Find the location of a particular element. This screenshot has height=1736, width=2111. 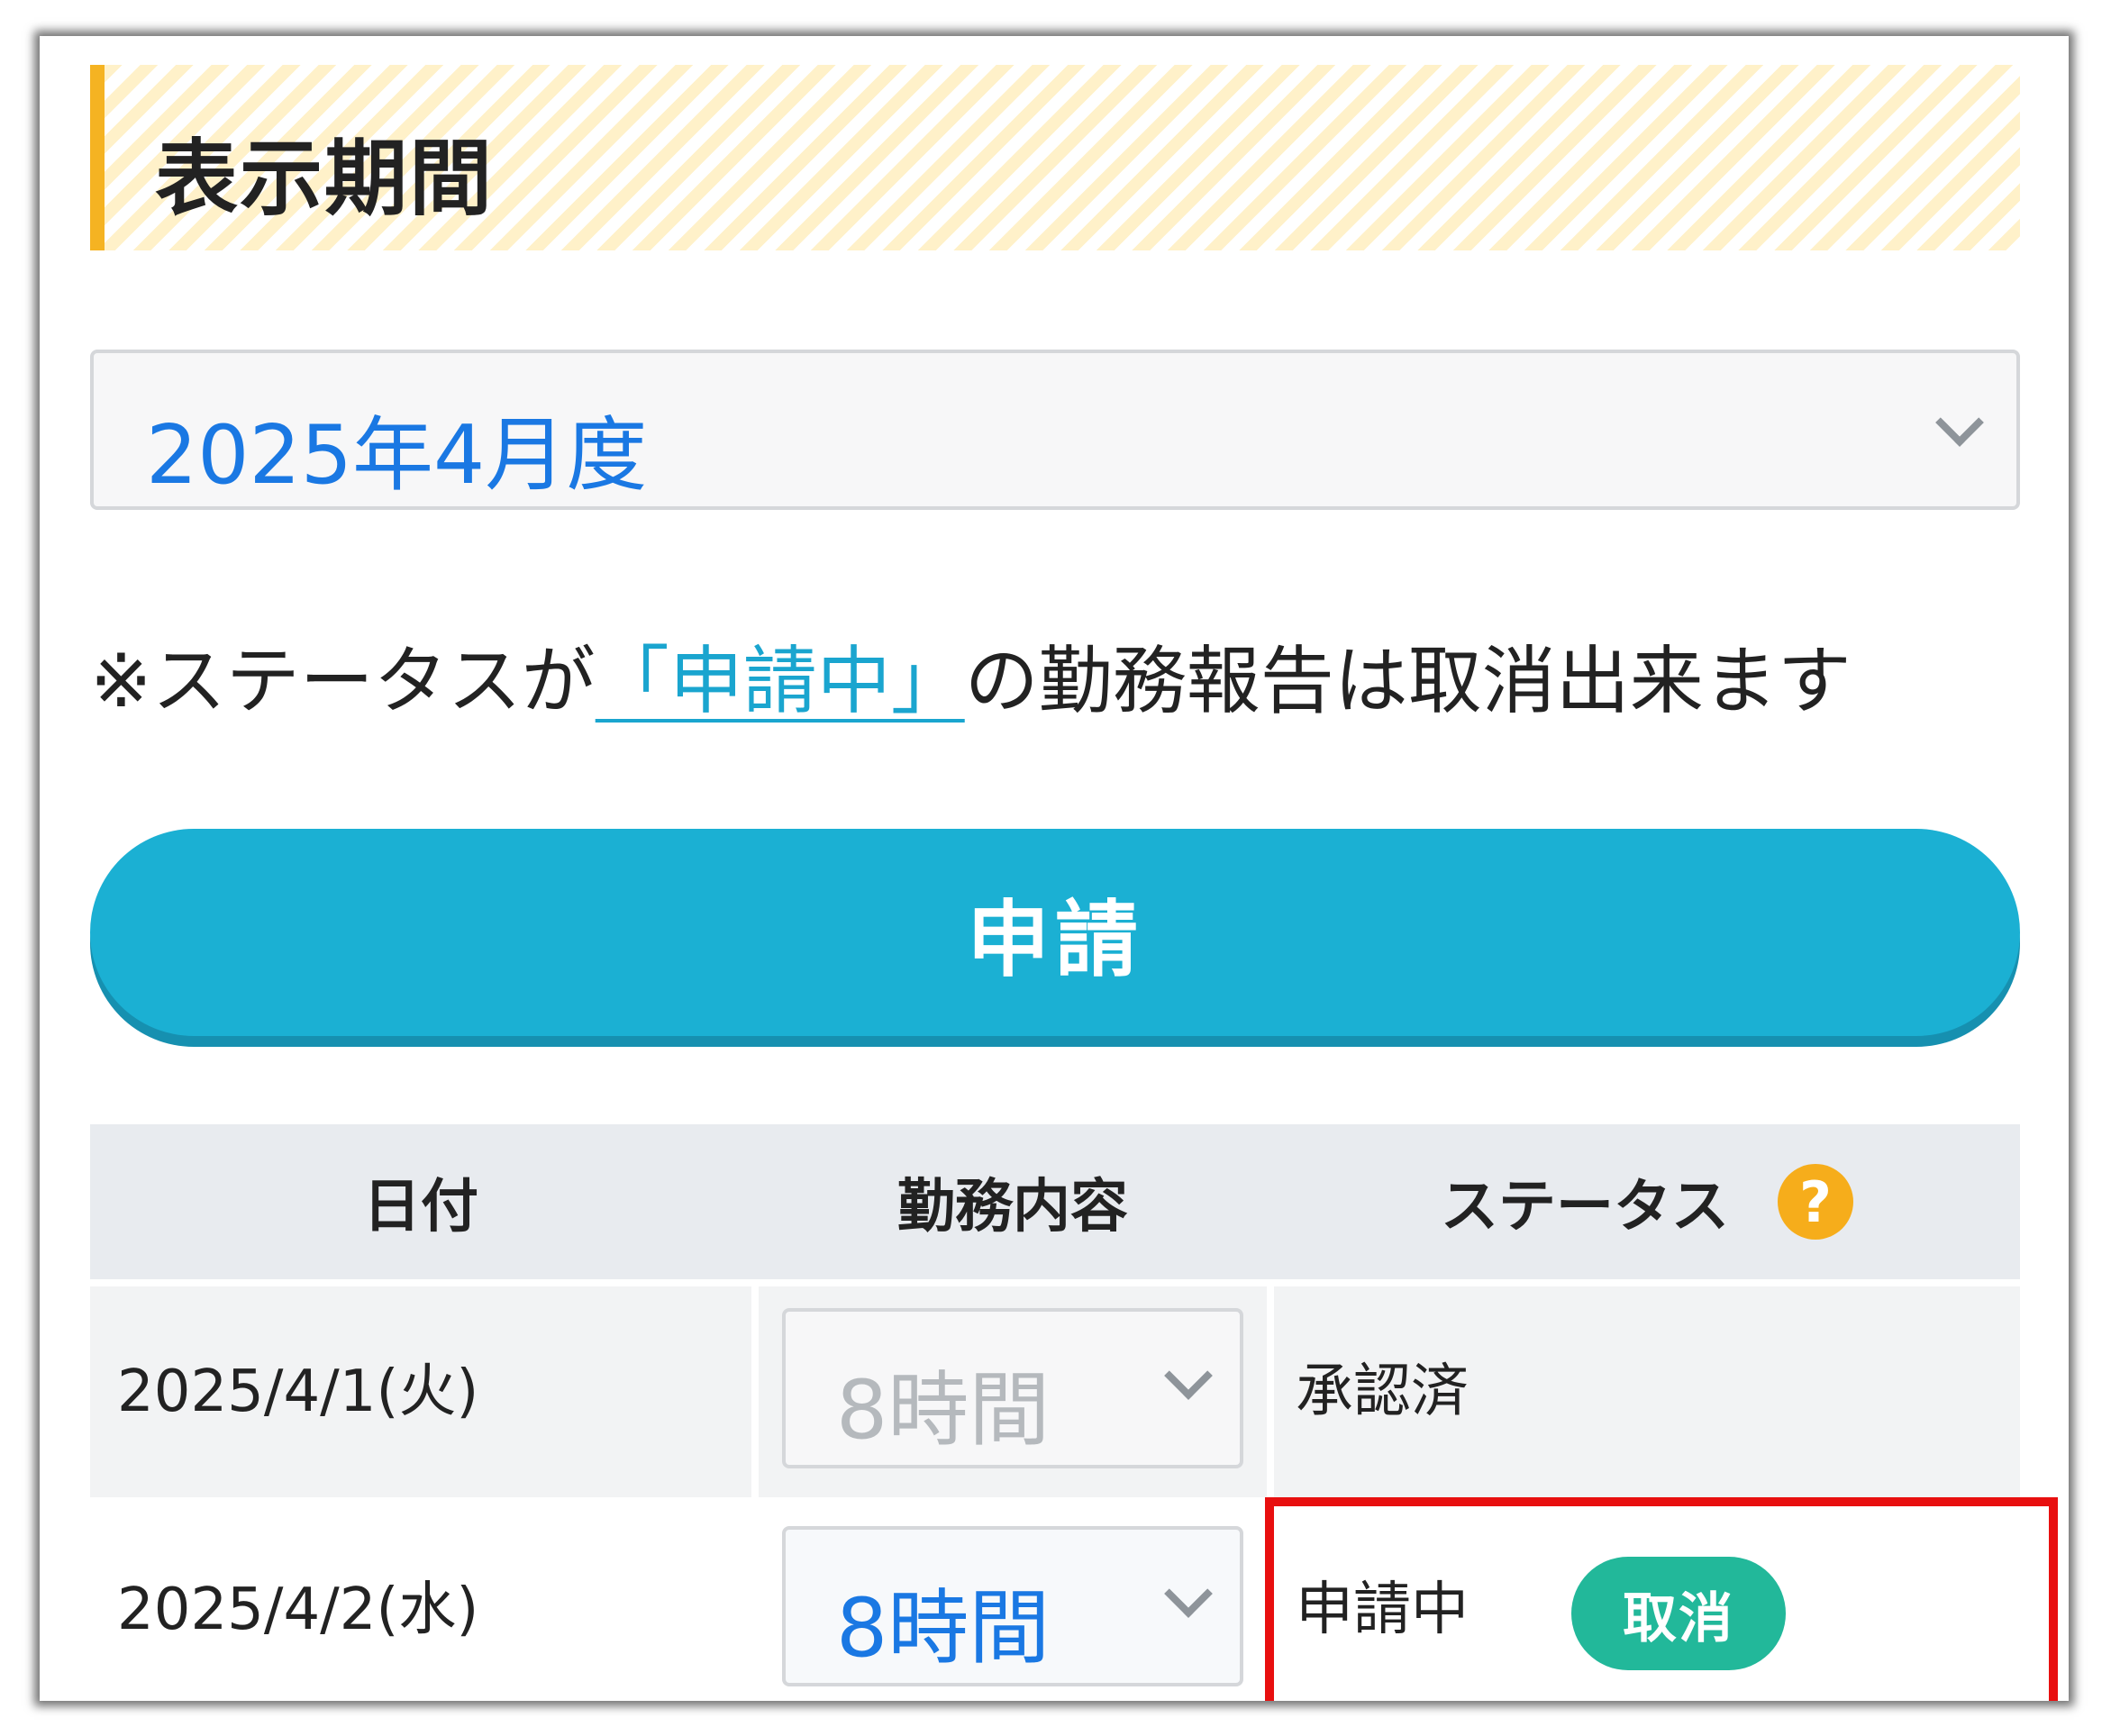

period-select-value: 2025年4月度 is located at coordinates (397, 455).